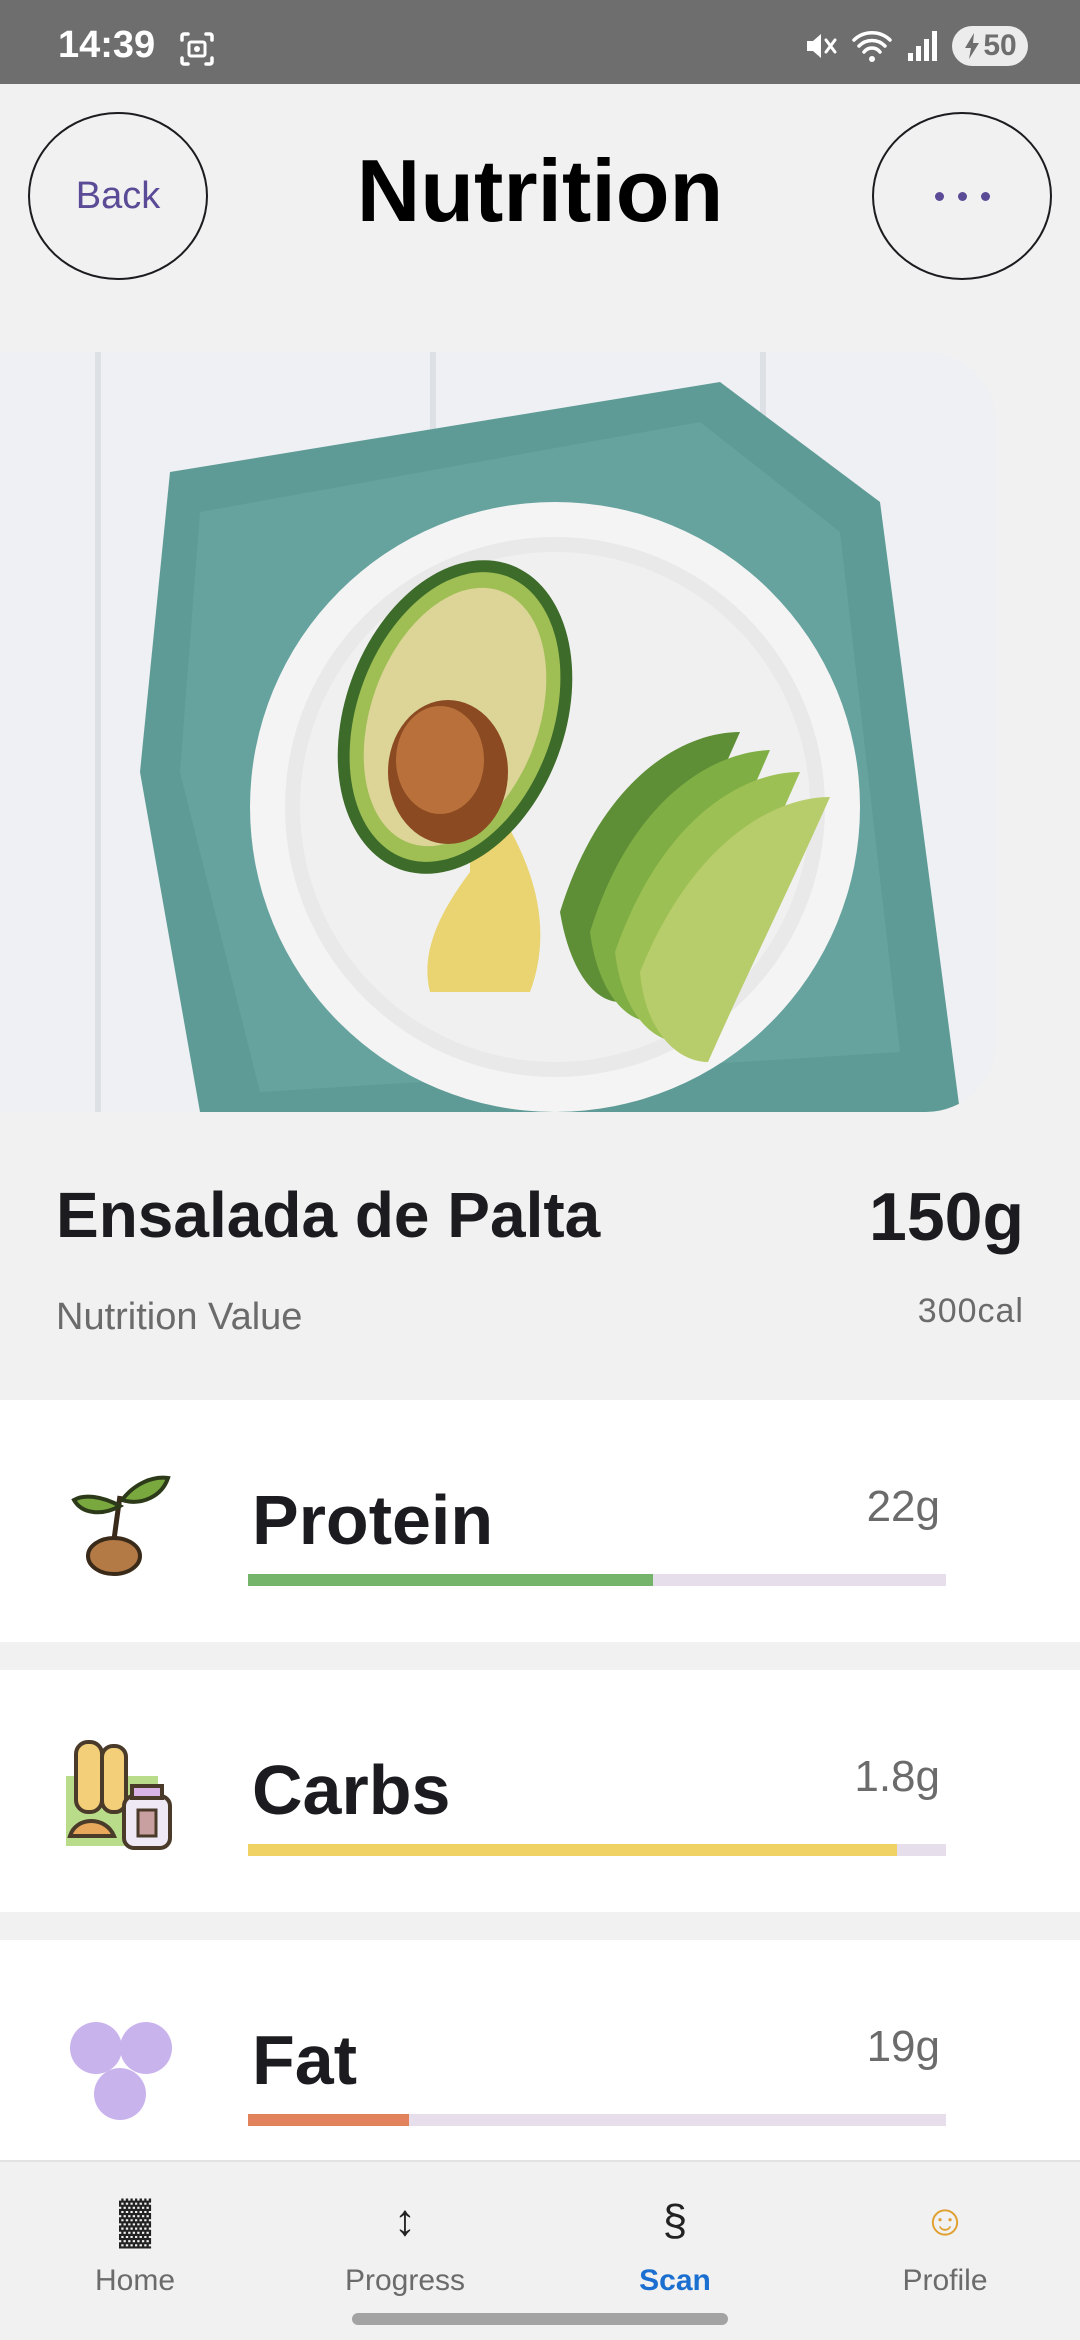 This screenshot has width=1080, height=2340. Describe the element at coordinates (351, 1790) in the screenshot. I see `nutrient-name: Carbs` at that location.